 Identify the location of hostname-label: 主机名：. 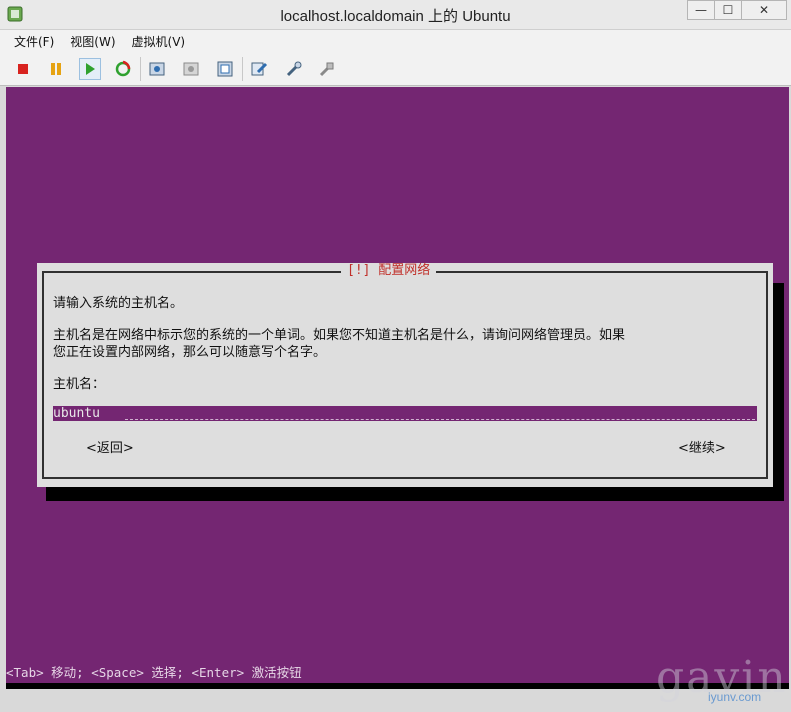
(79, 384).